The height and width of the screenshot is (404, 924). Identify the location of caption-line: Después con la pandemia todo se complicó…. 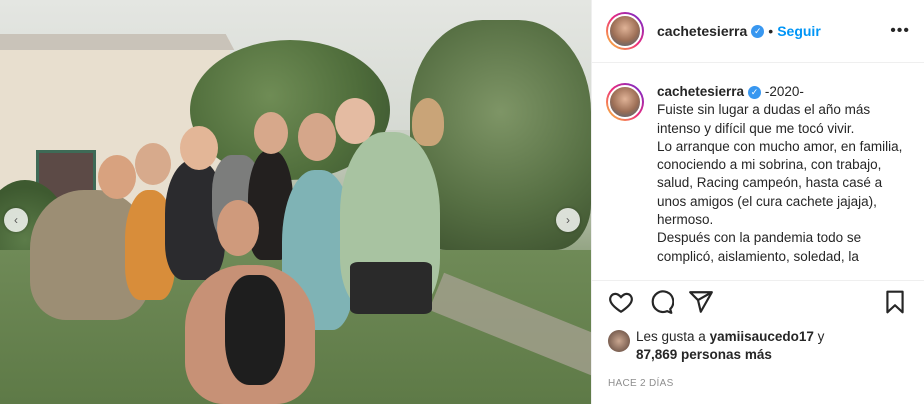
(759, 247).